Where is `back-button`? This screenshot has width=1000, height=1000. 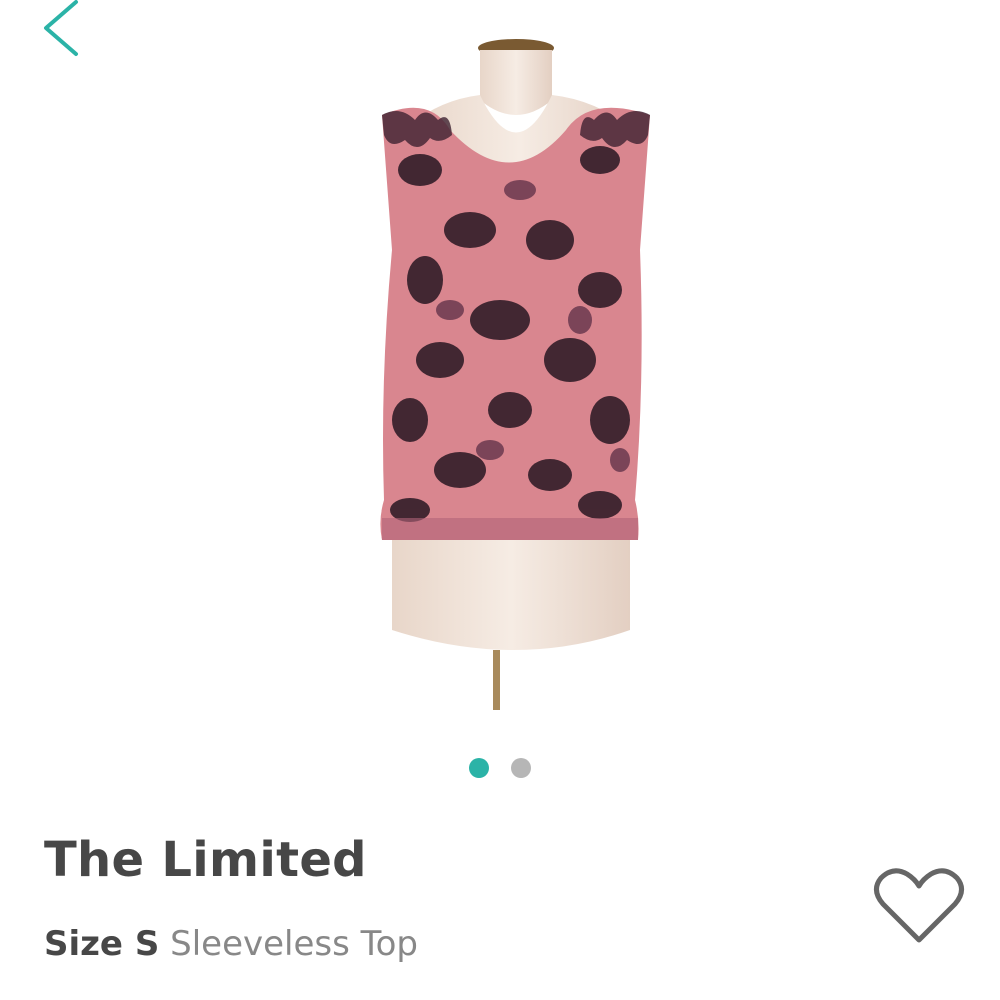
back-button is located at coordinates (60, 30).